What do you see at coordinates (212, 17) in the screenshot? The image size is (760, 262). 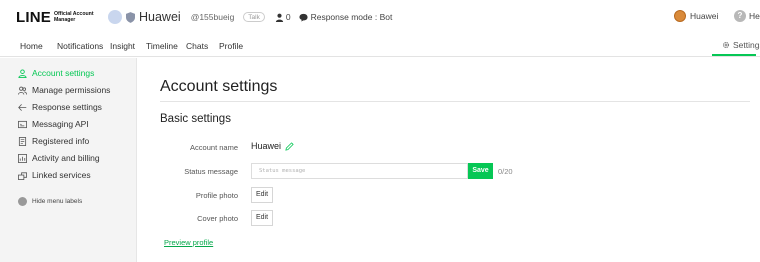 I see `account-id: @155bueig` at bounding box center [212, 17].